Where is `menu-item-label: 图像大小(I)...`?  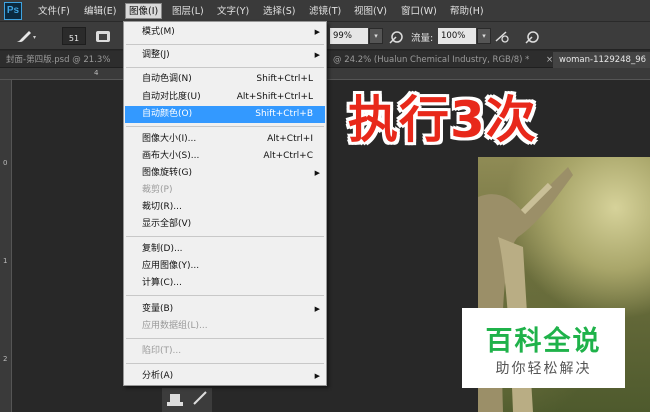 menu-item-label: 图像大小(I)... is located at coordinates (169, 139).